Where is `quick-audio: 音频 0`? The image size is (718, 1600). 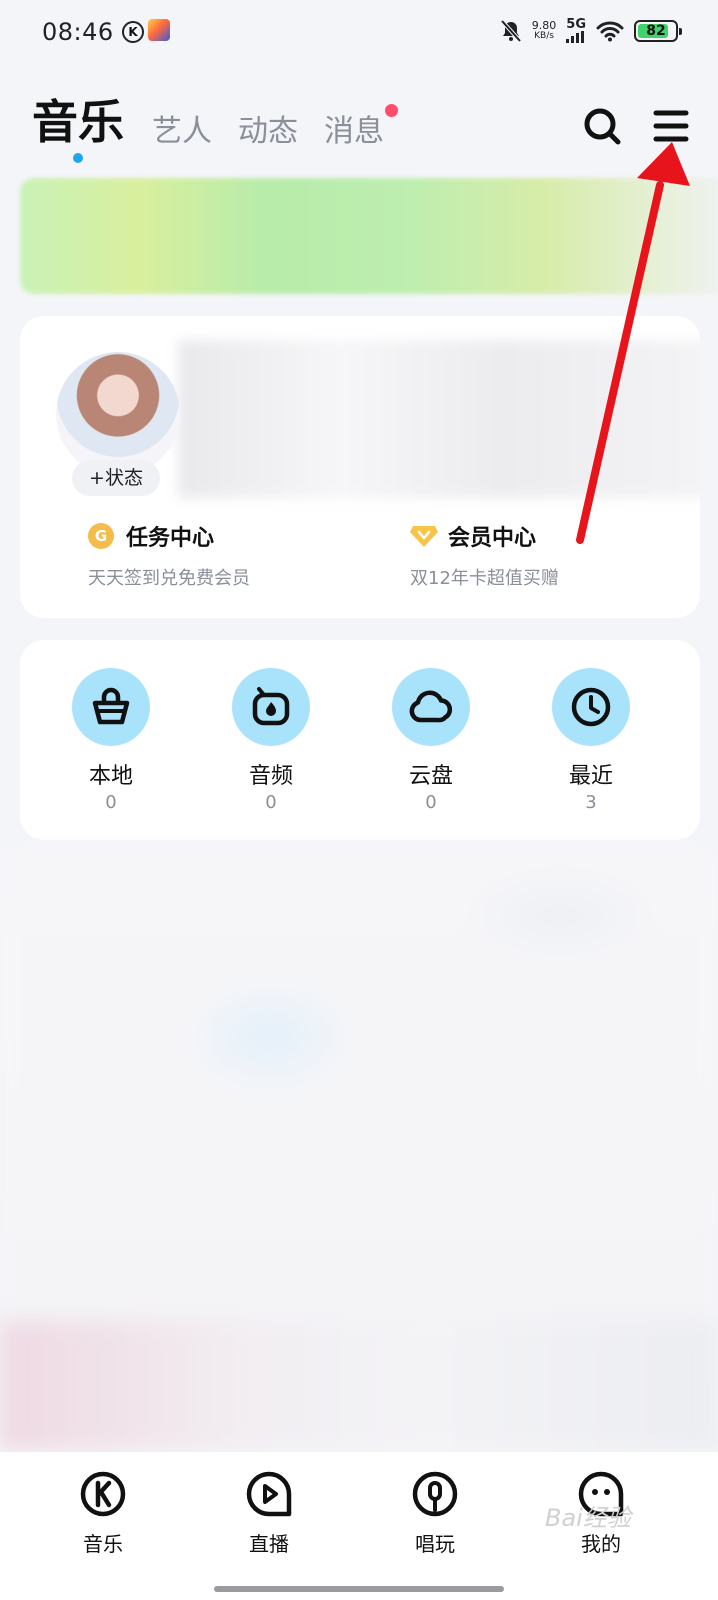 quick-audio: 音频 0 is located at coordinates (271, 740).